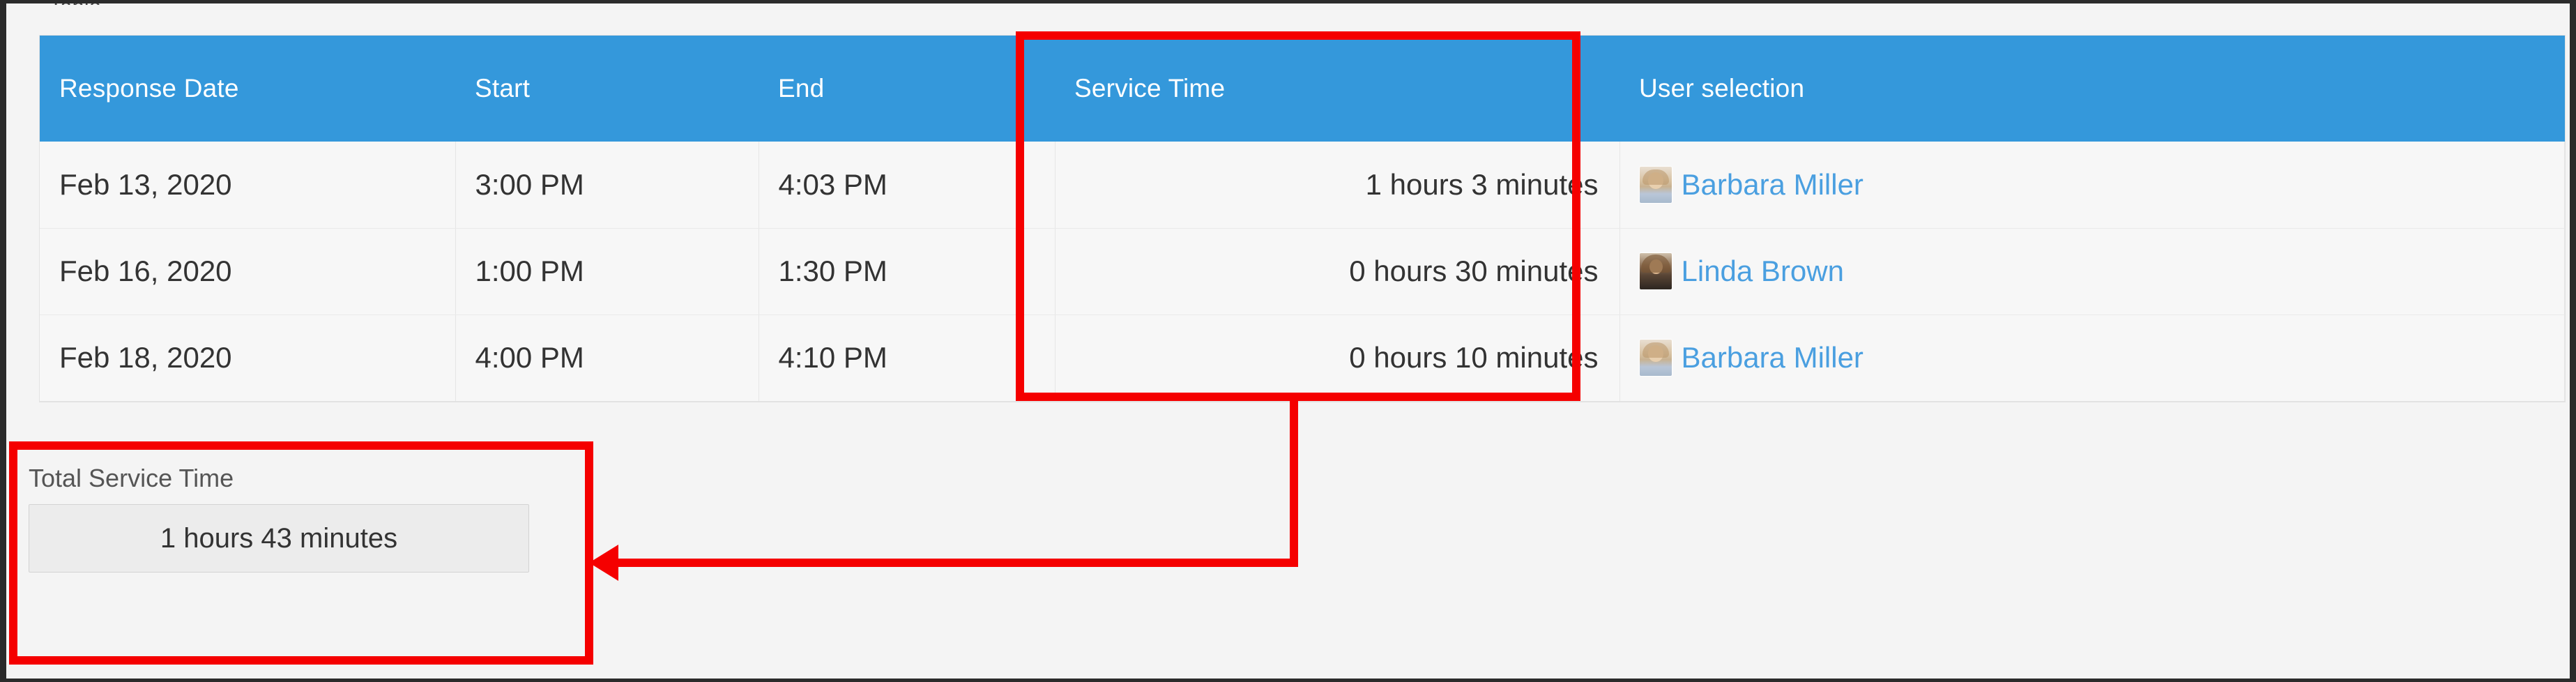  What do you see at coordinates (75, 4) in the screenshot?
I see `clipped-section-title: Table` at bounding box center [75, 4].